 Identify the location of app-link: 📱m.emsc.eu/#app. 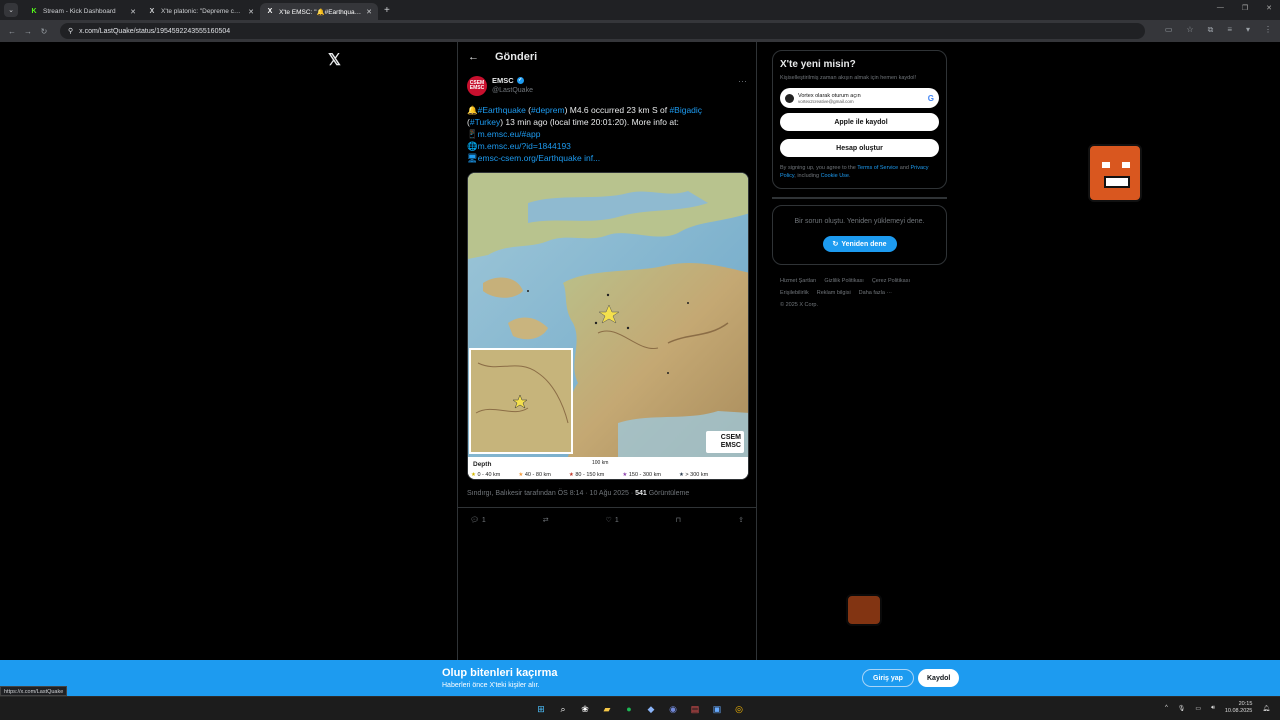
(503, 134).